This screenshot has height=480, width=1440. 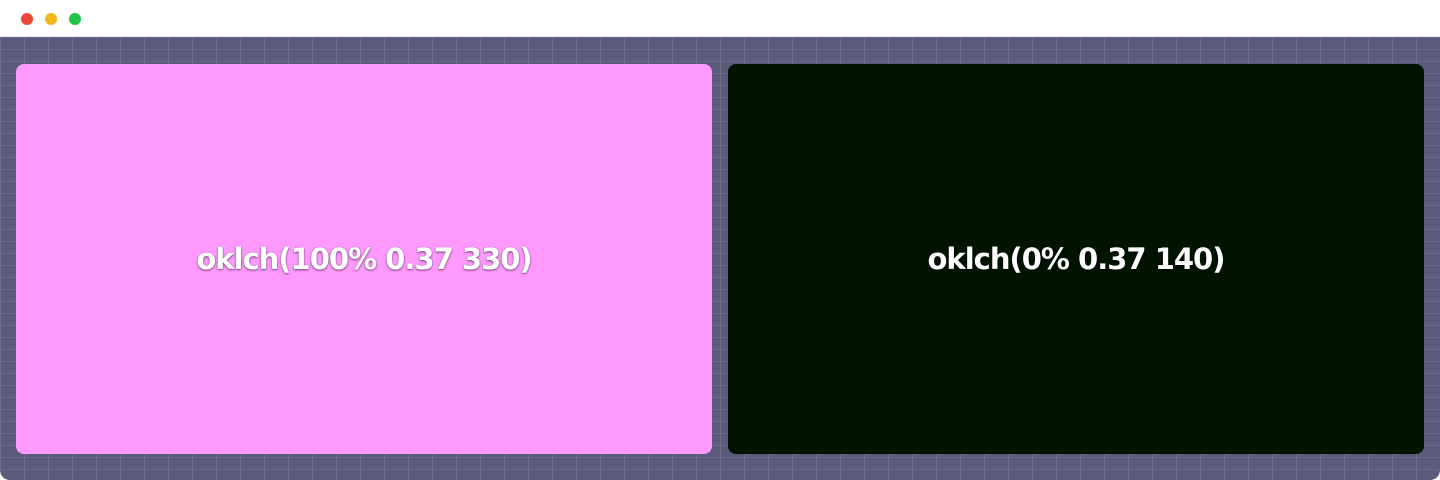 I want to click on swatch-label-dark: oklch(0% 0.37 140), so click(x=1076, y=259).